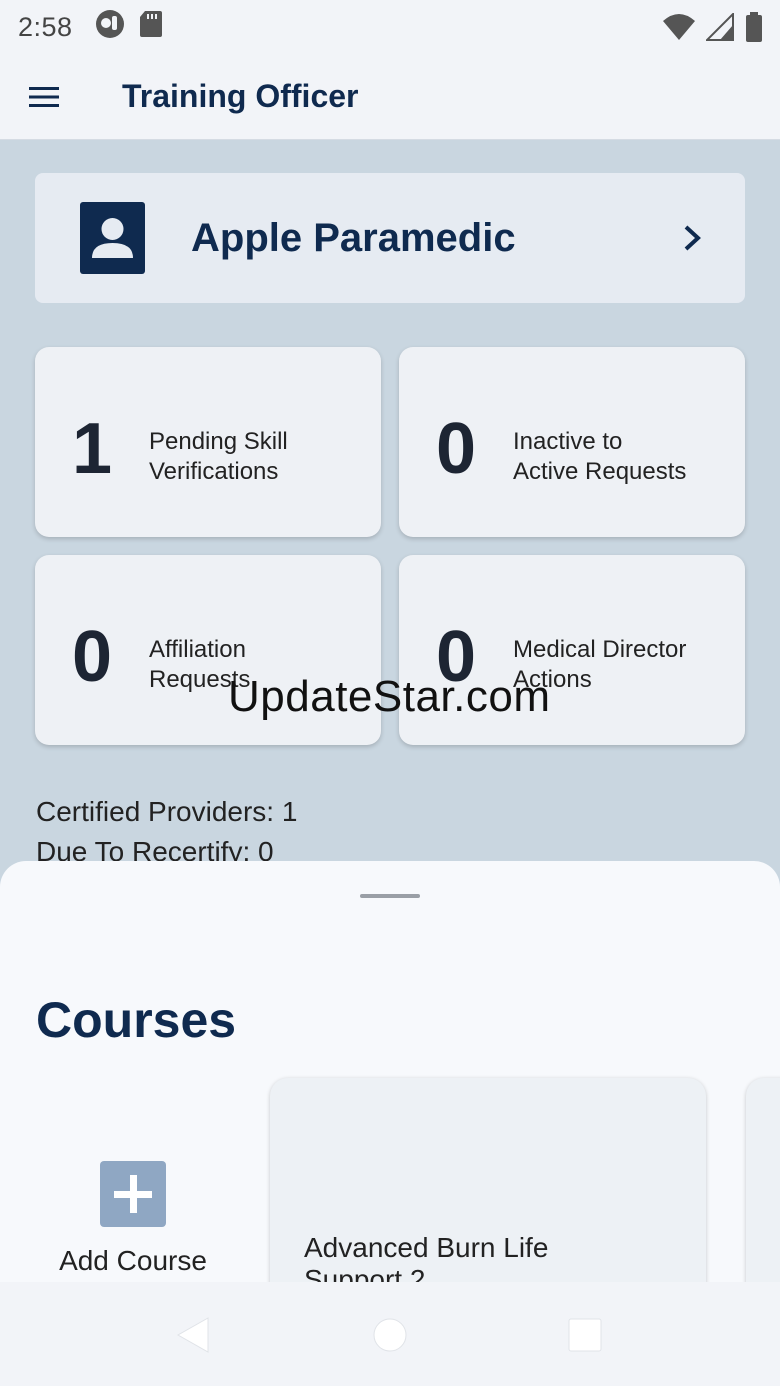  Describe the element at coordinates (167, 811) in the screenshot. I see `certified-providers-text: Certified Providers: 1` at that location.